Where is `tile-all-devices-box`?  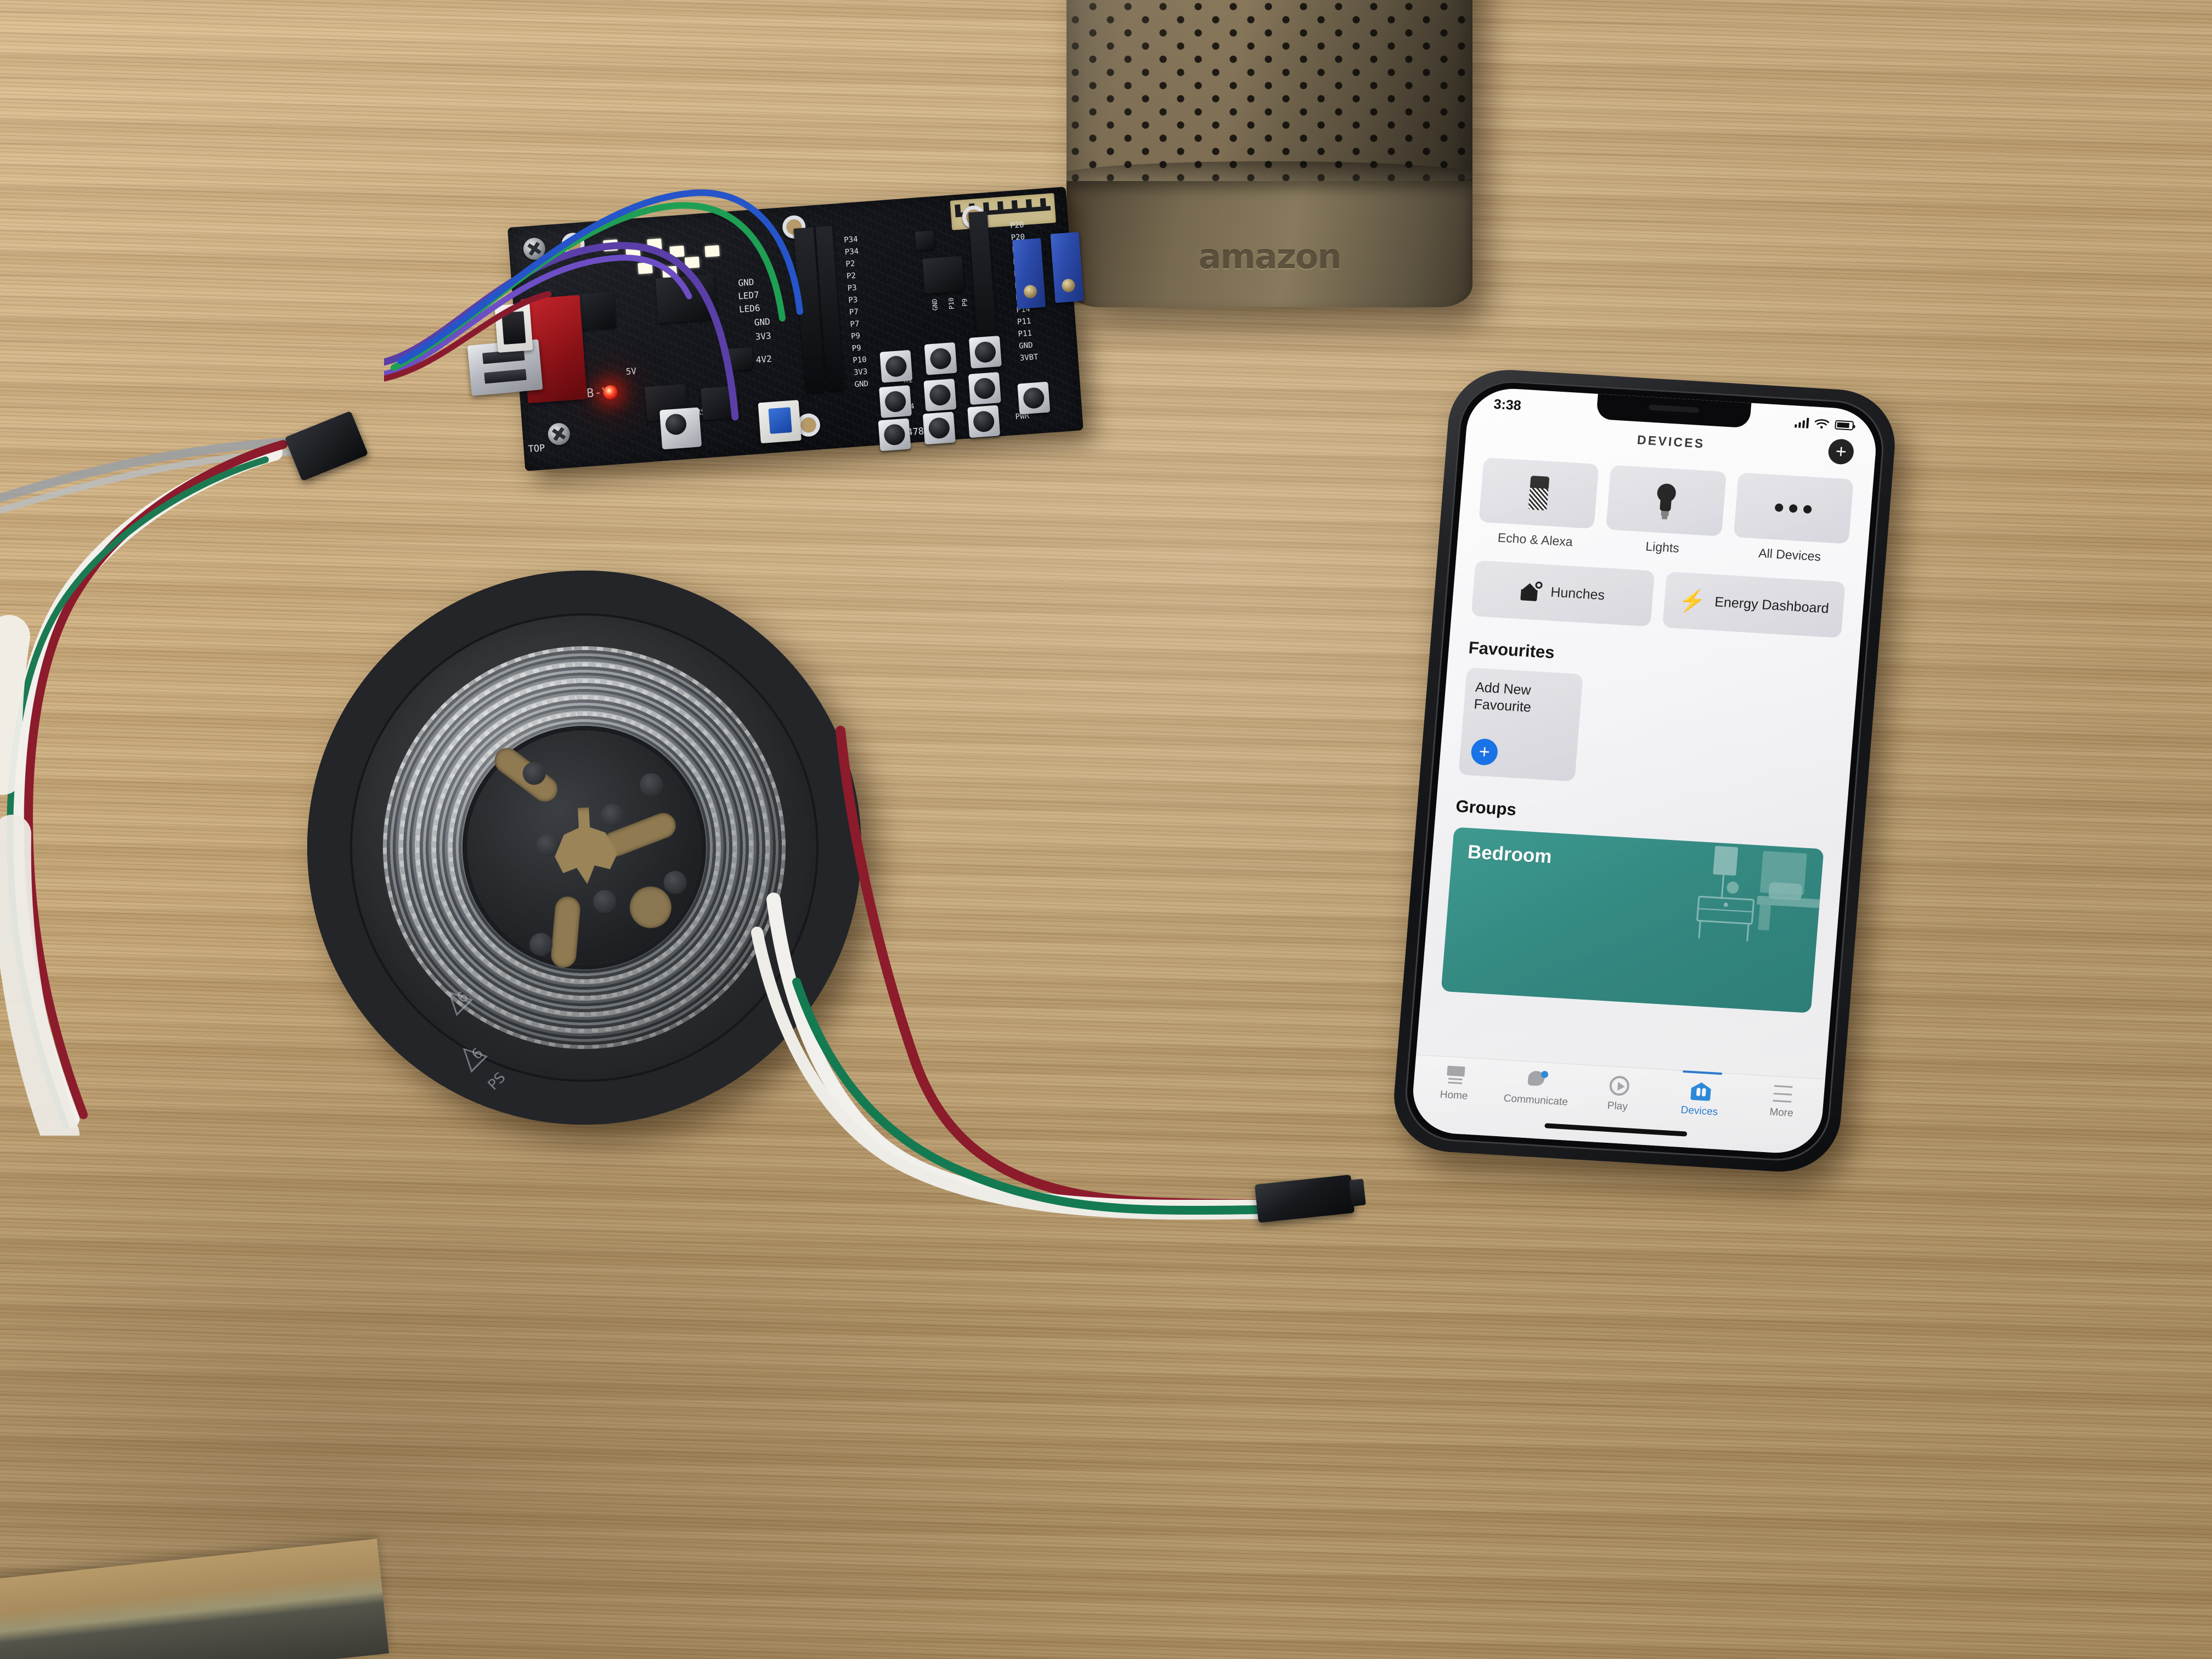 tile-all-devices-box is located at coordinates (1793, 508).